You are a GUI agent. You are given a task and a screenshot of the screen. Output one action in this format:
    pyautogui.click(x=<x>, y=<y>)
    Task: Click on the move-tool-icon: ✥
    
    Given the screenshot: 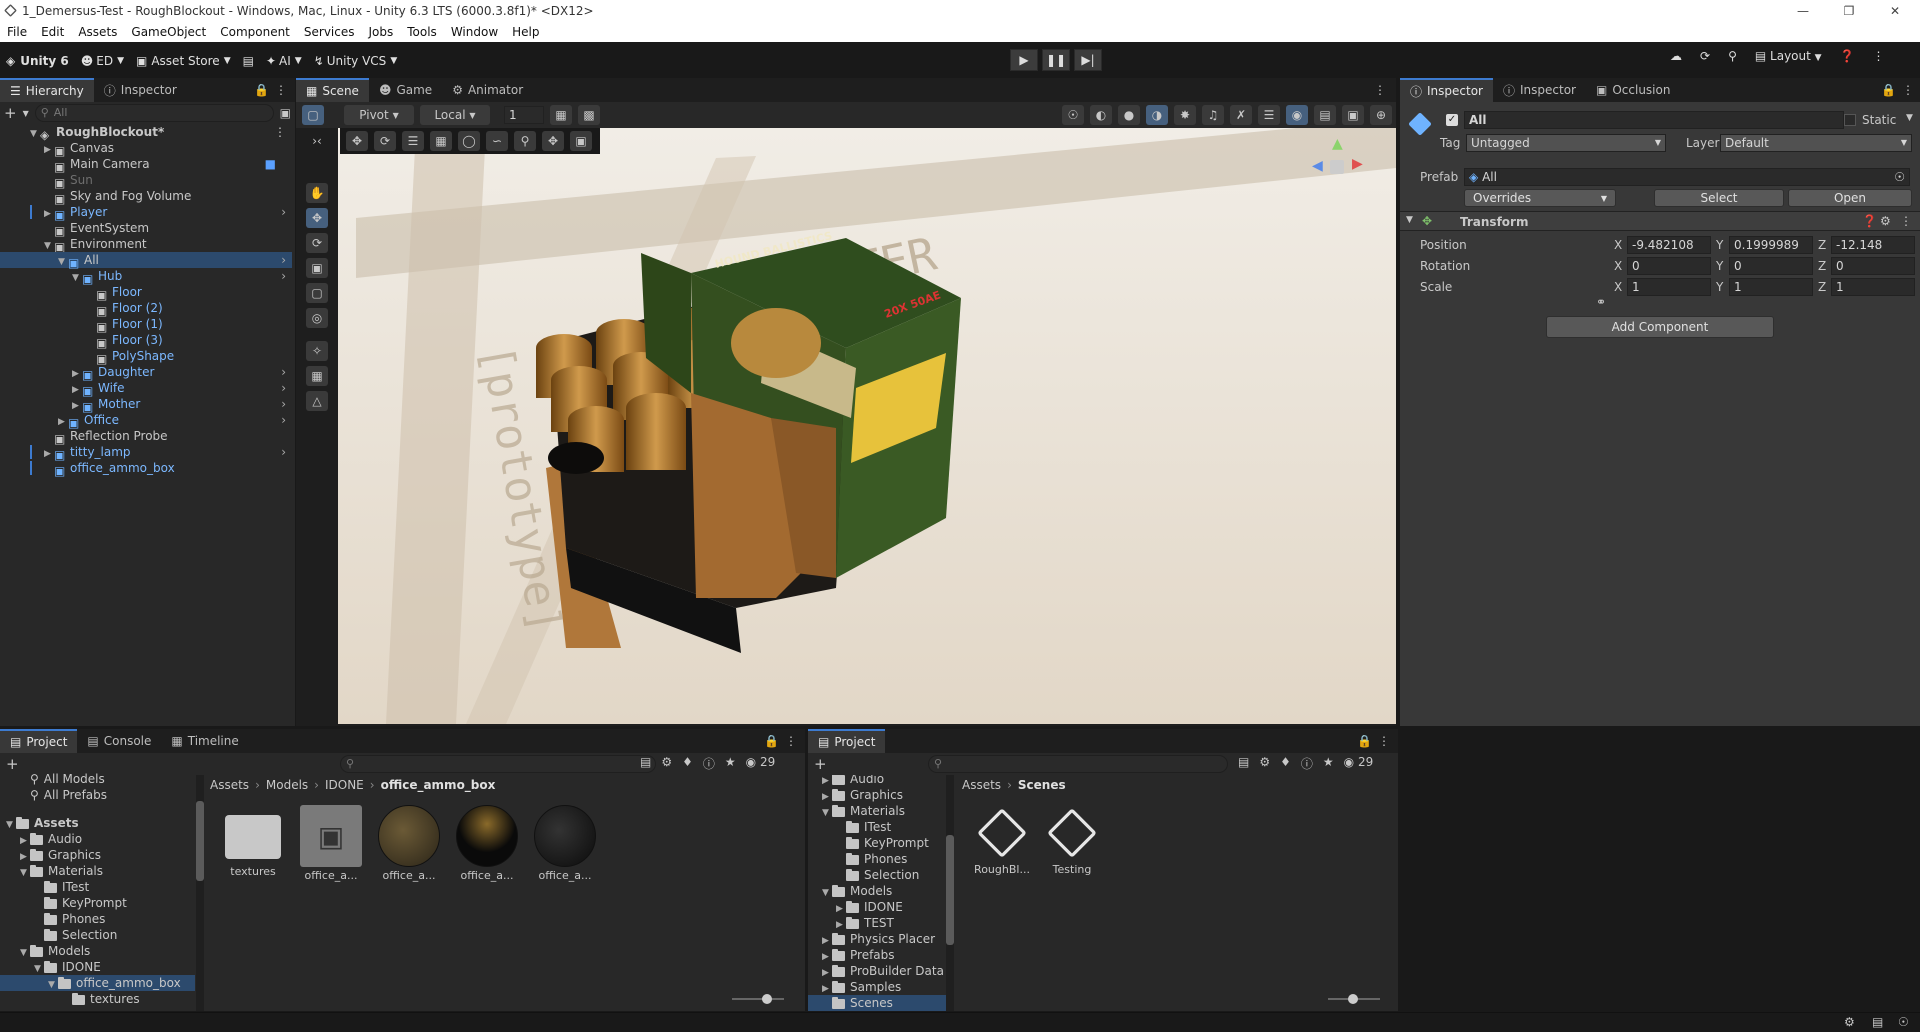 What is the action you would take?
    pyautogui.click(x=317, y=218)
    